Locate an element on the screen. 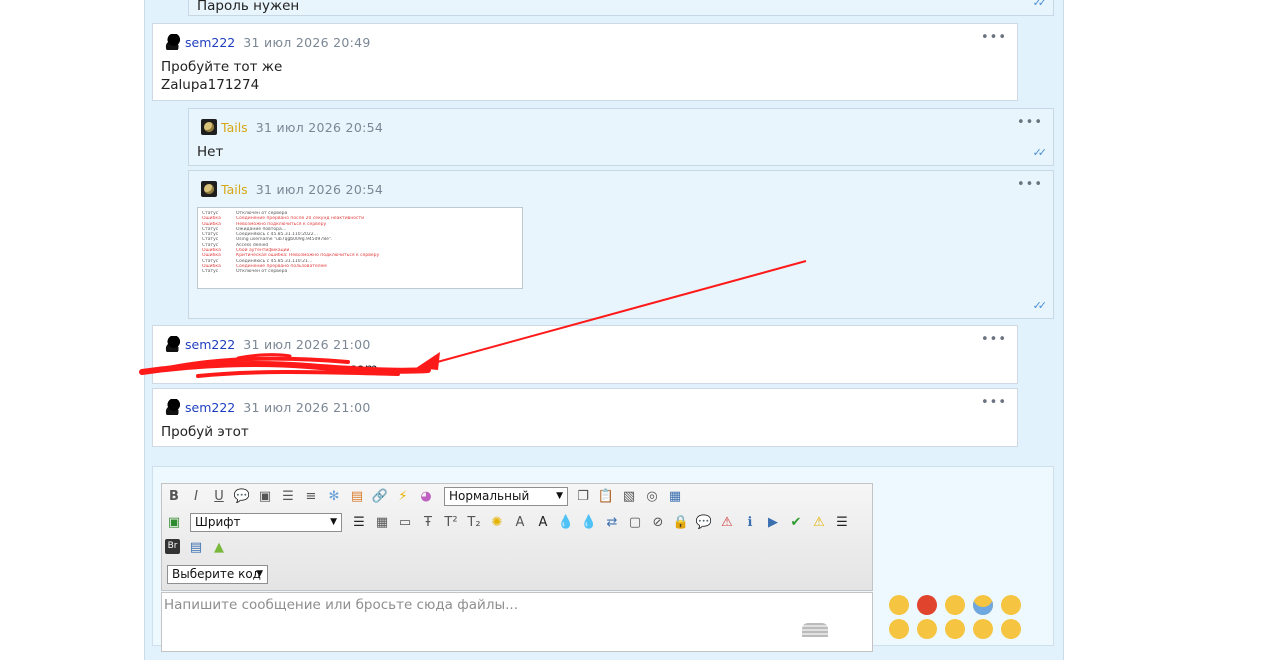  copy-icon: ❐ is located at coordinates (583, 497).